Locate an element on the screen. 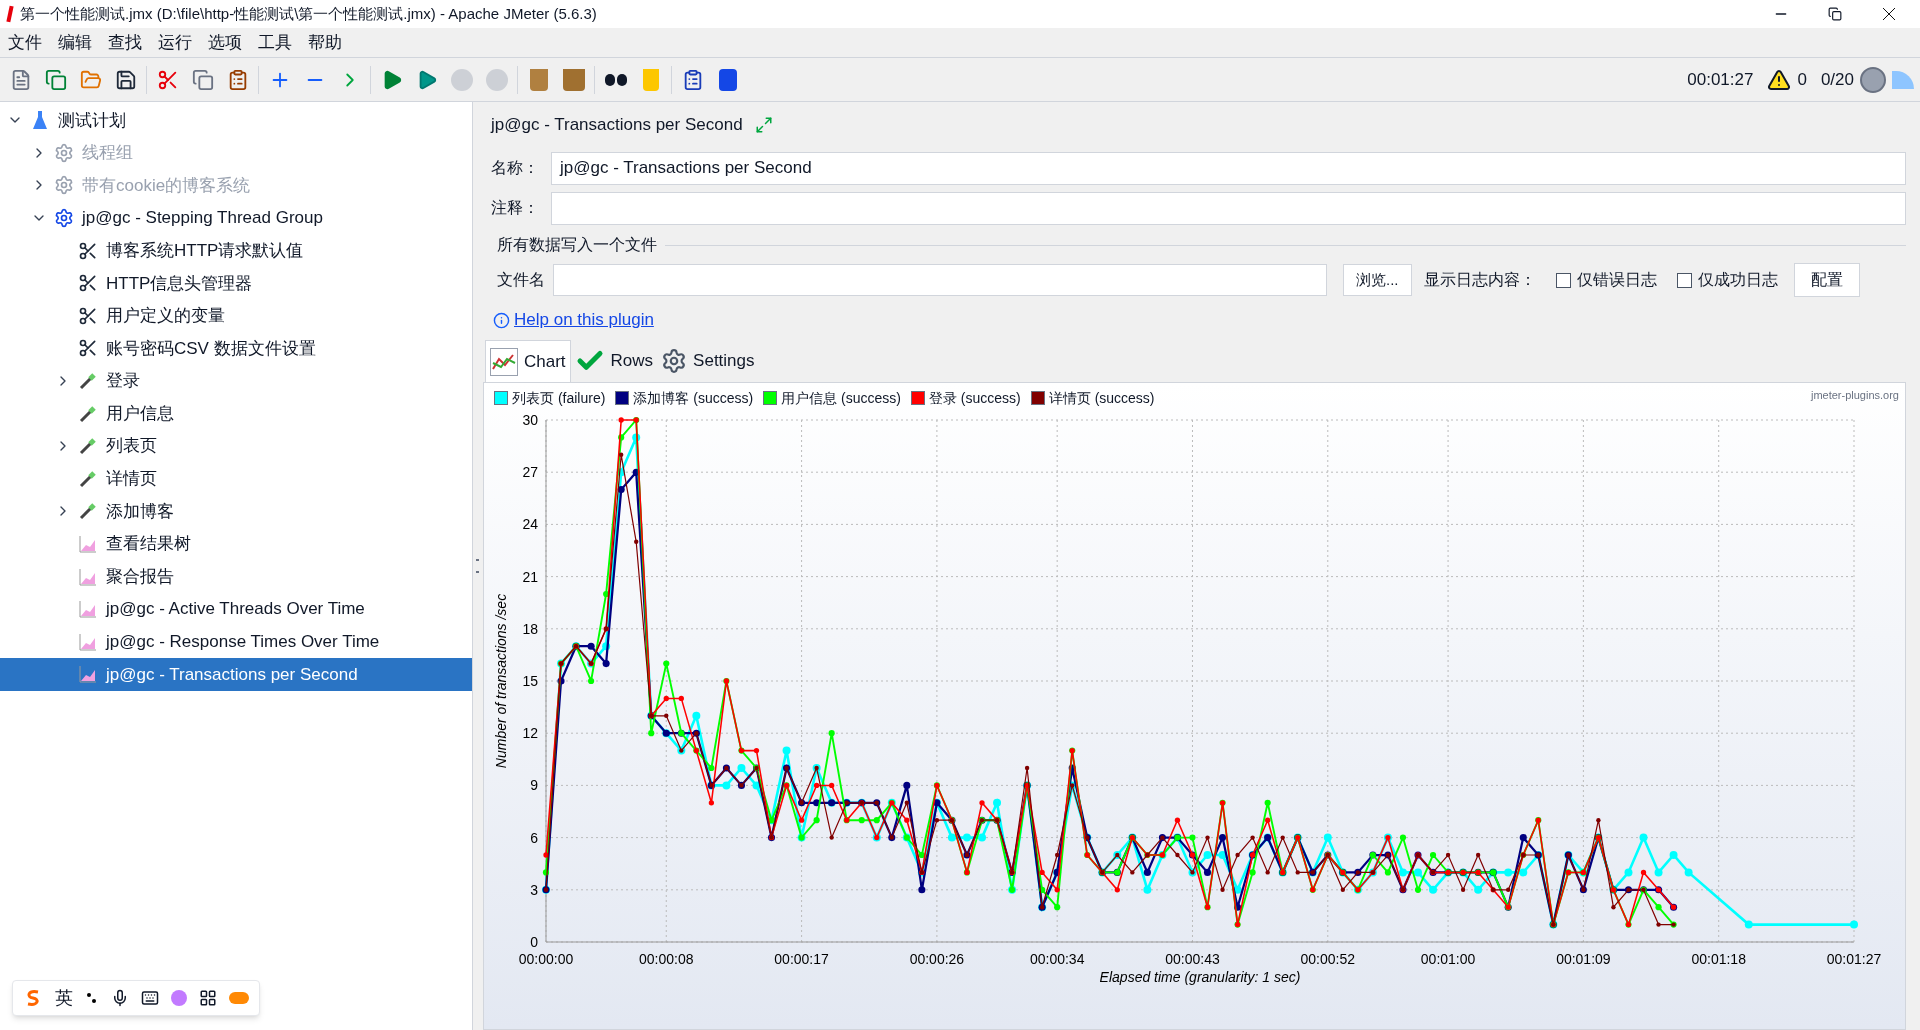  y-tick-label: 6 is located at coordinates (534, 837).